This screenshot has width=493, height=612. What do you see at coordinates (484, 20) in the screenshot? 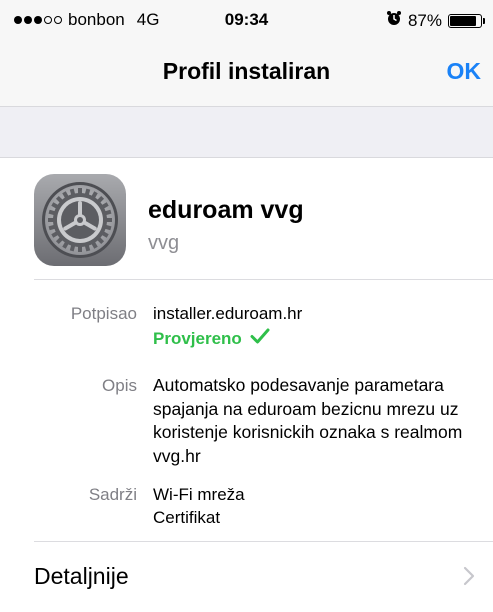
I see `battery-tip` at bounding box center [484, 20].